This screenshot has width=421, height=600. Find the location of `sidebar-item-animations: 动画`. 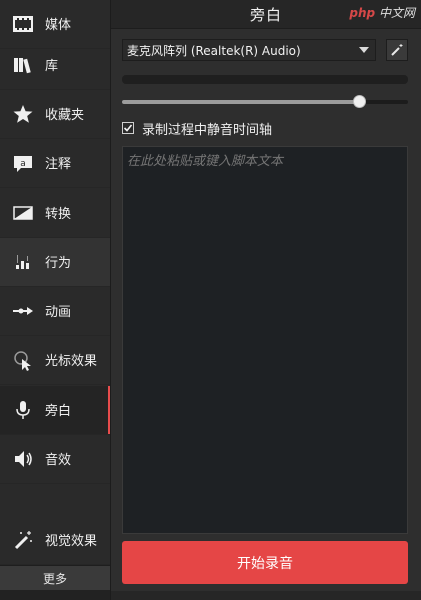

sidebar-item-animations: 动画 is located at coordinates (55, 311).